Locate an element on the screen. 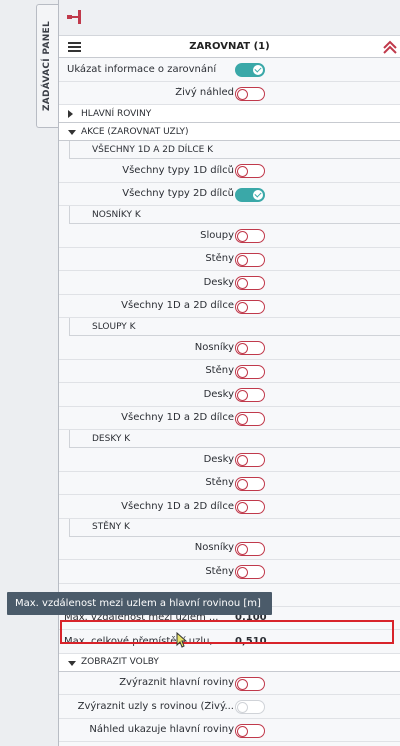 The image size is (400, 746). option-row: Zvýraznit hlavní roviny is located at coordinates (229, 683).